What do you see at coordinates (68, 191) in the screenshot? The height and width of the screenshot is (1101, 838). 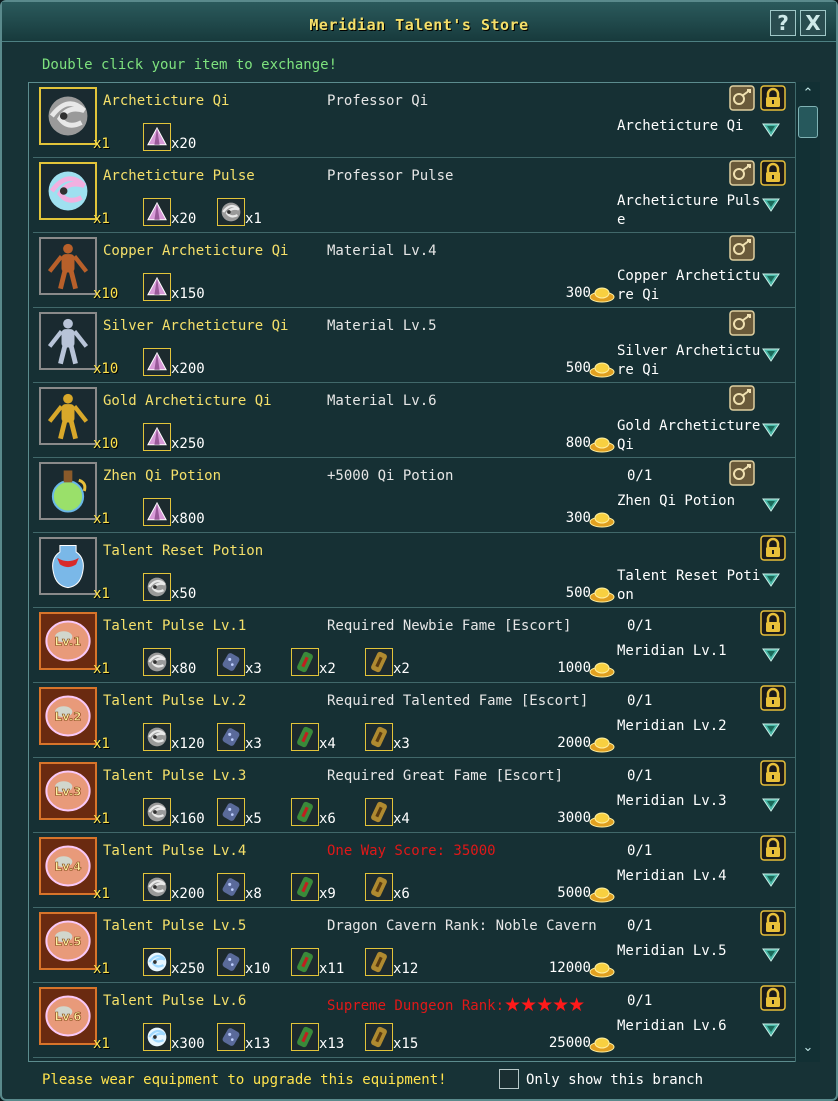 I see `swirl-orb-rainbow-icon` at bounding box center [68, 191].